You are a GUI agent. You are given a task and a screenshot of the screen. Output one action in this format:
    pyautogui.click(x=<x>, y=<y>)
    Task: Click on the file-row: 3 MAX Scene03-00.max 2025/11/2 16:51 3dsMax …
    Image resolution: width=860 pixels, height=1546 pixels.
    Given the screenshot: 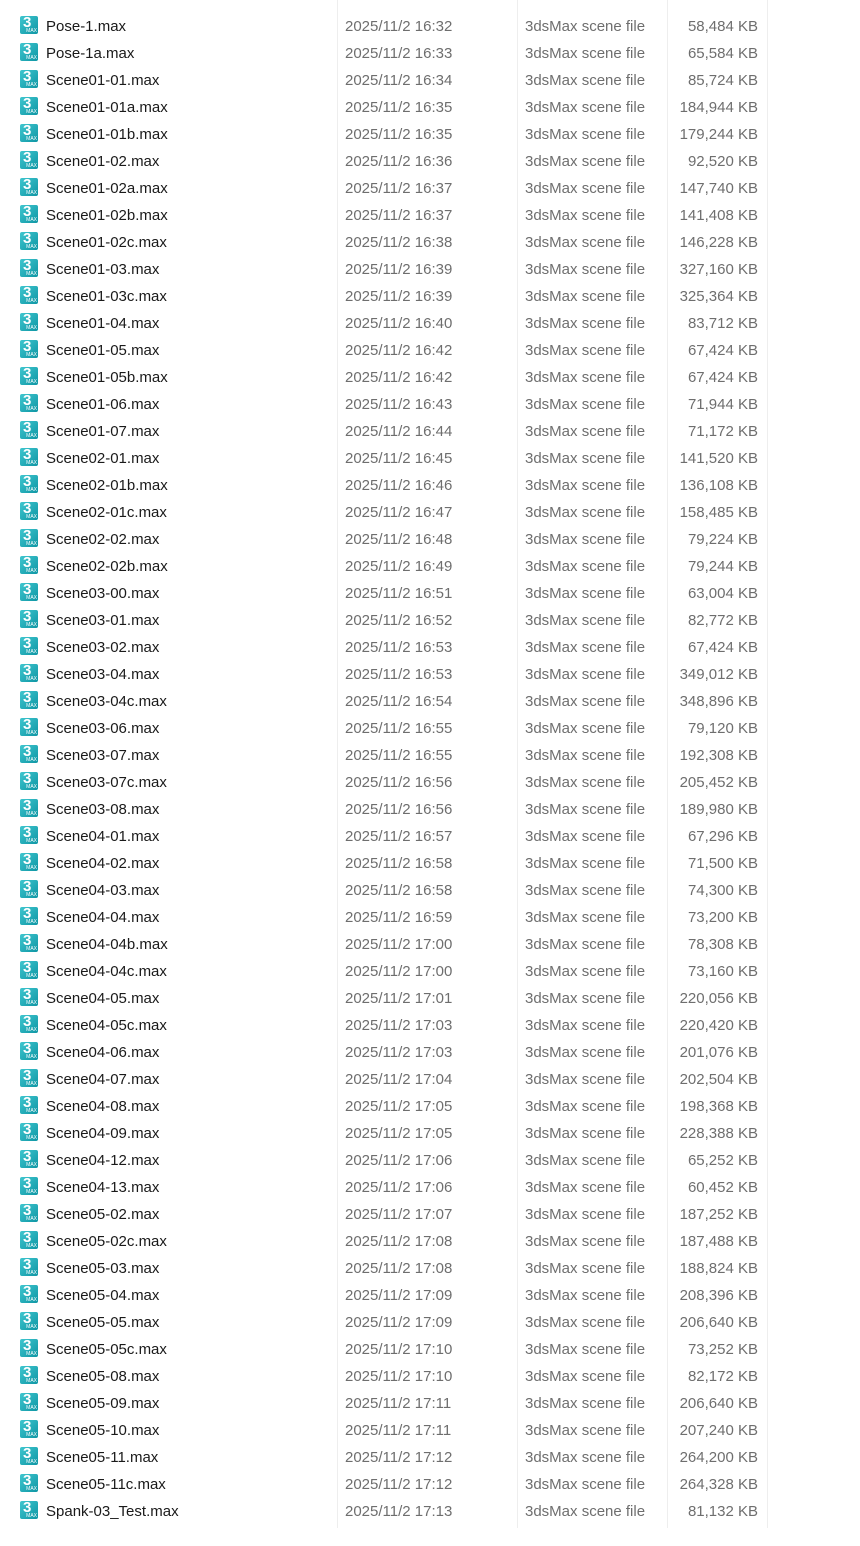 What is the action you would take?
    pyautogui.click(x=430, y=594)
    